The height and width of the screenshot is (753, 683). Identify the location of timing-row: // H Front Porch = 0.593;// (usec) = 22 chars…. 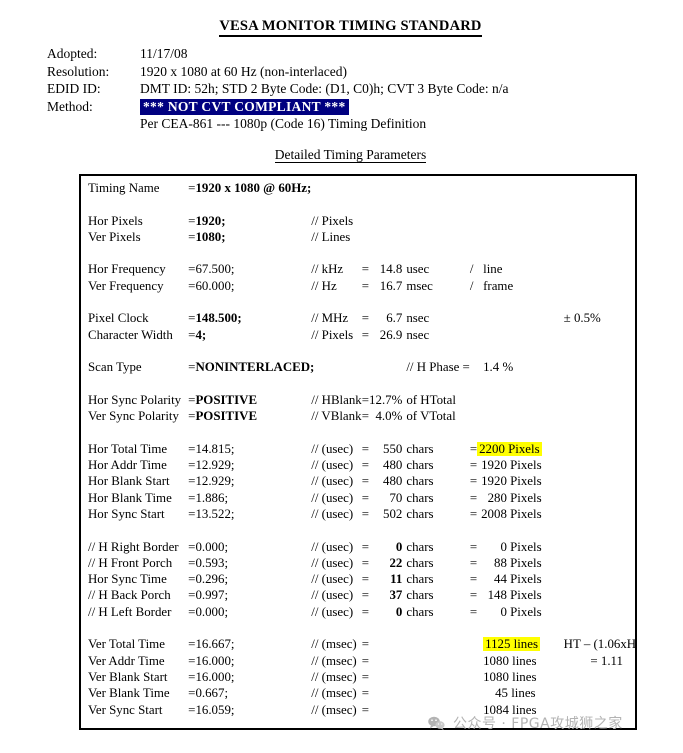
(361, 563).